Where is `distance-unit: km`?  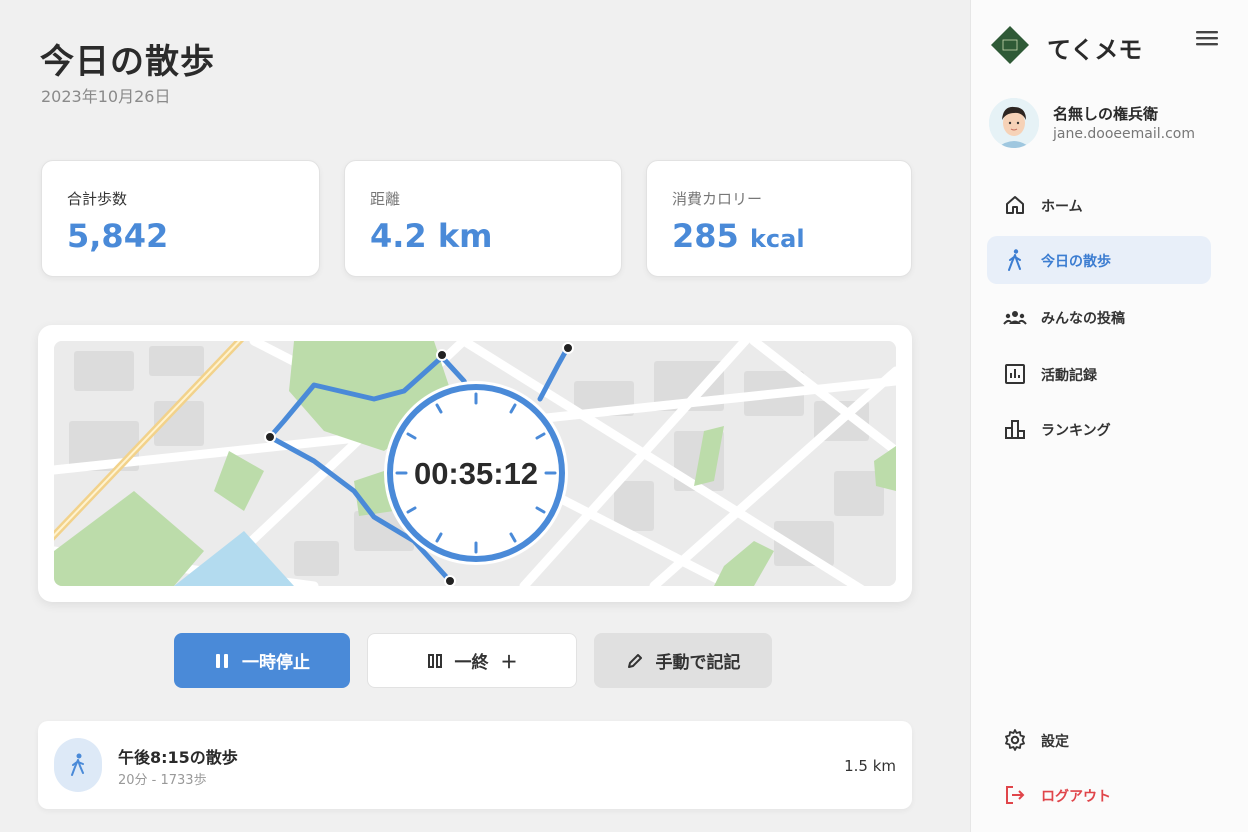
distance-unit: km is located at coordinates (465, 236).